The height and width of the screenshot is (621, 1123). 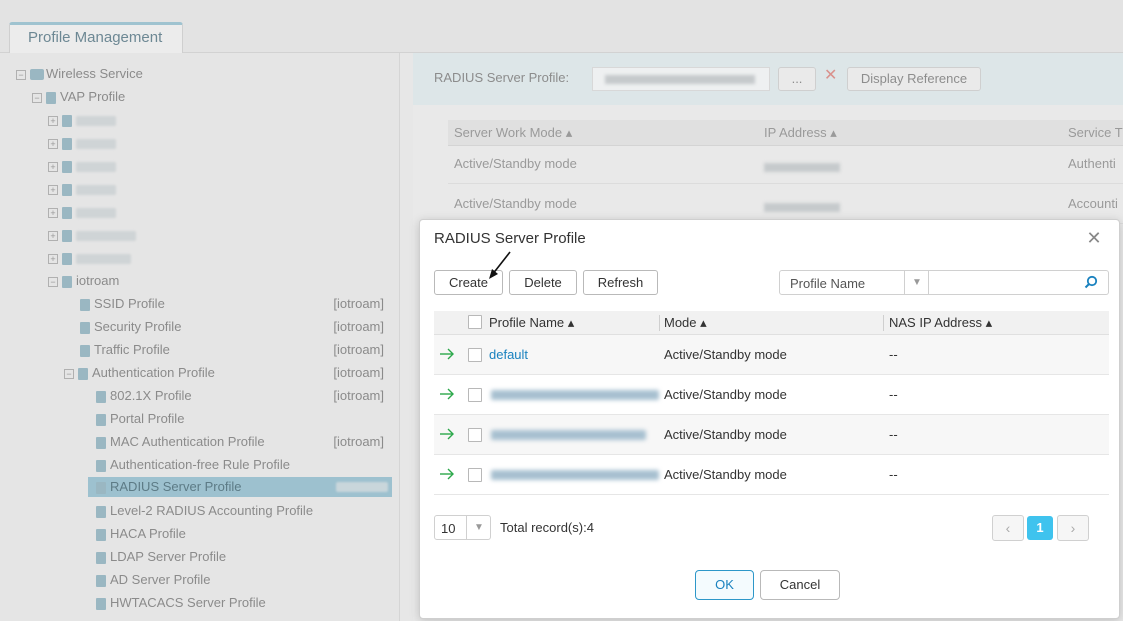 What do you see at coordinates (244, 419) in the screenshot?
I see `tree-item-portal-profile: Portal Profile` at bounding box center [244, 419].